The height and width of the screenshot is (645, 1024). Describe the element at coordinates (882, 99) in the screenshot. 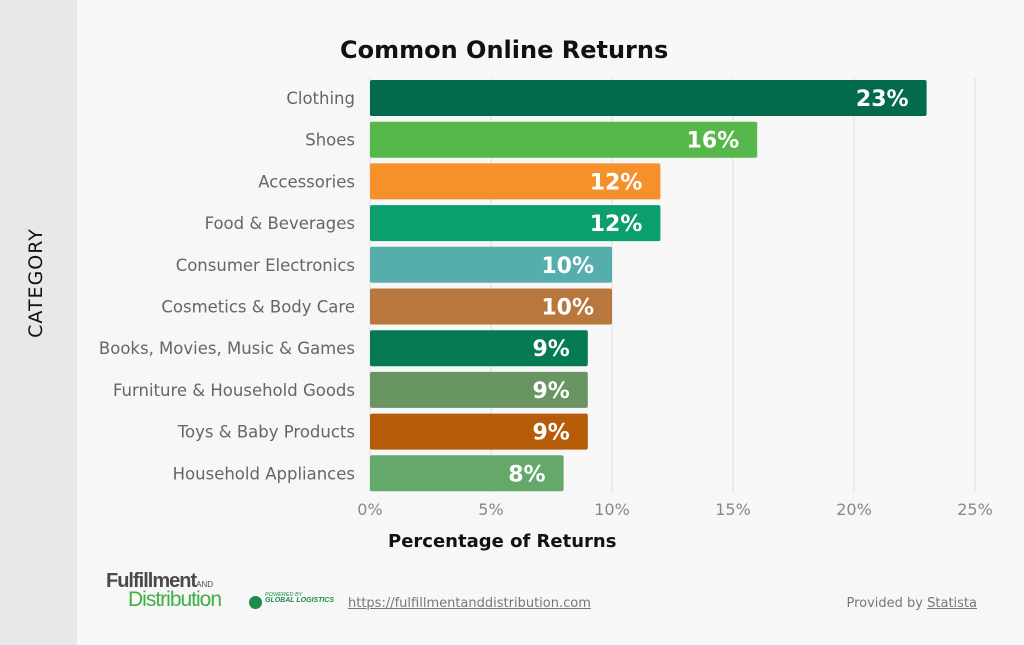

I see `value-label: 23%` at that location.